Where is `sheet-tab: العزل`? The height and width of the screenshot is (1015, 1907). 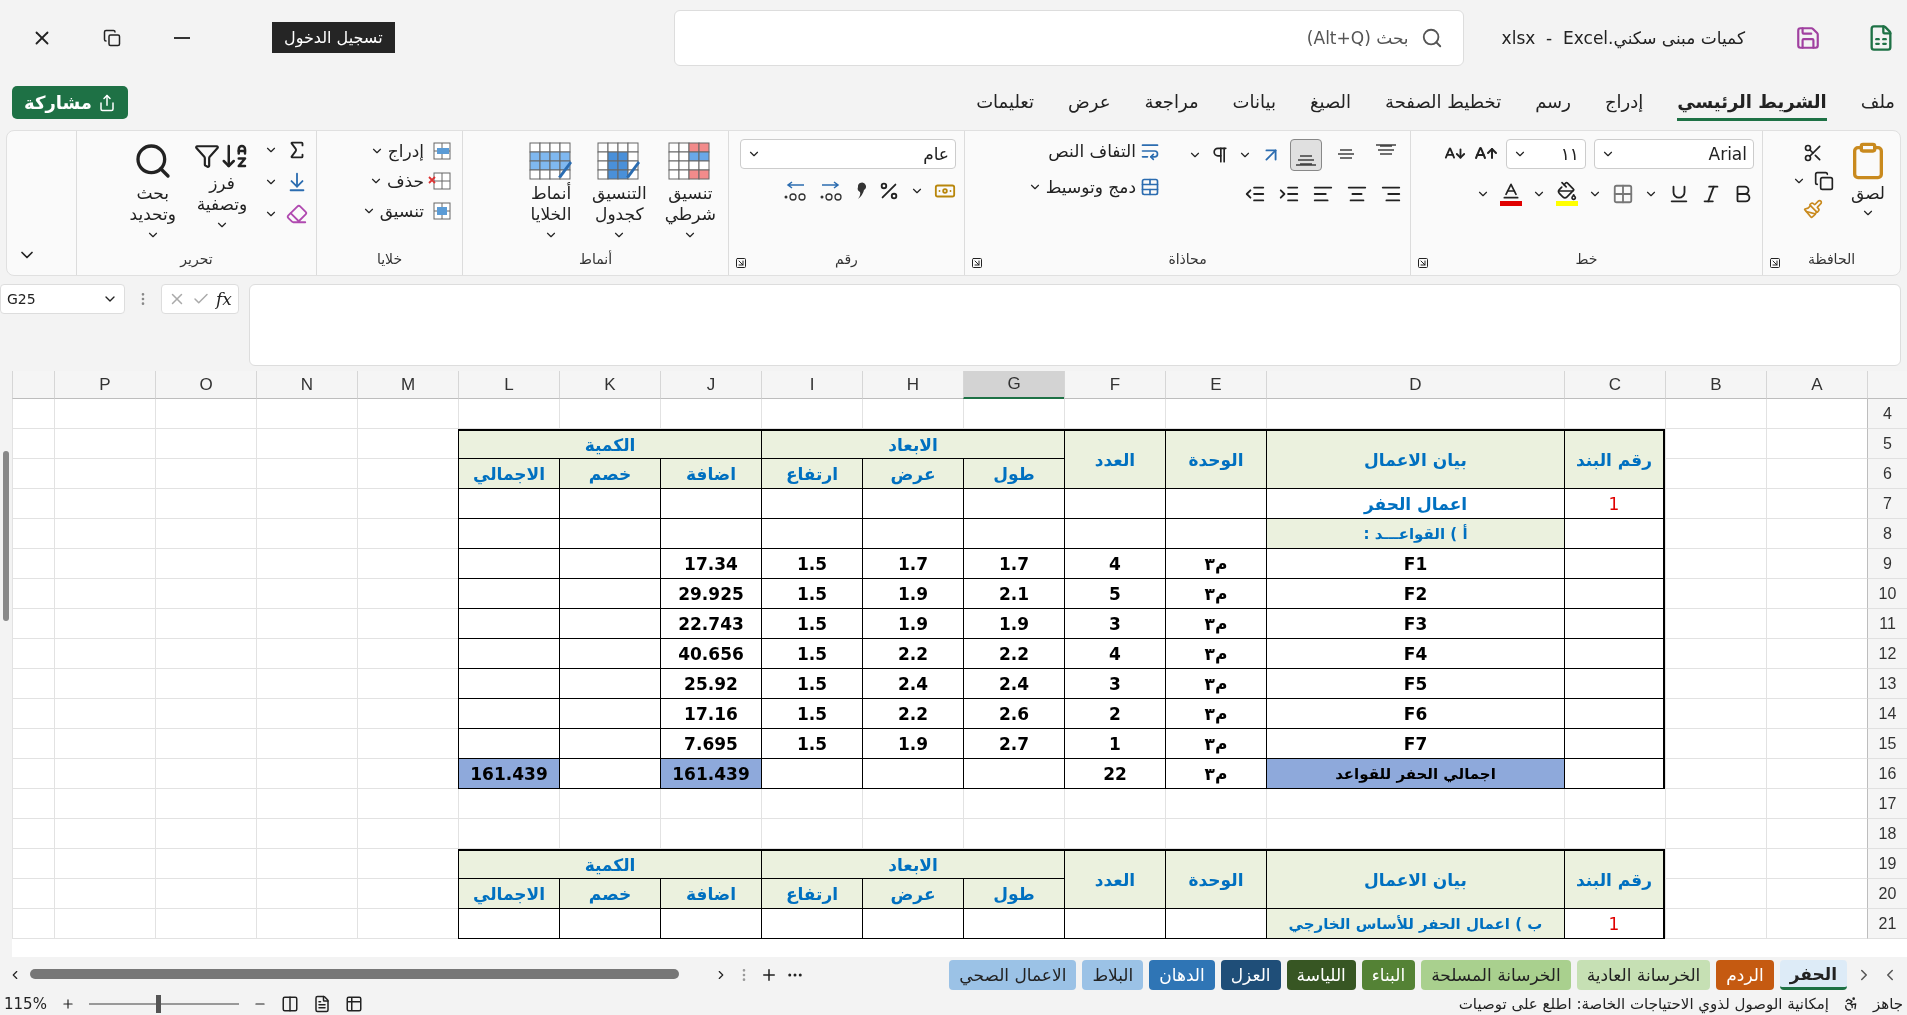 sheet-tab: العزل is located at coordinates (1250, 975).